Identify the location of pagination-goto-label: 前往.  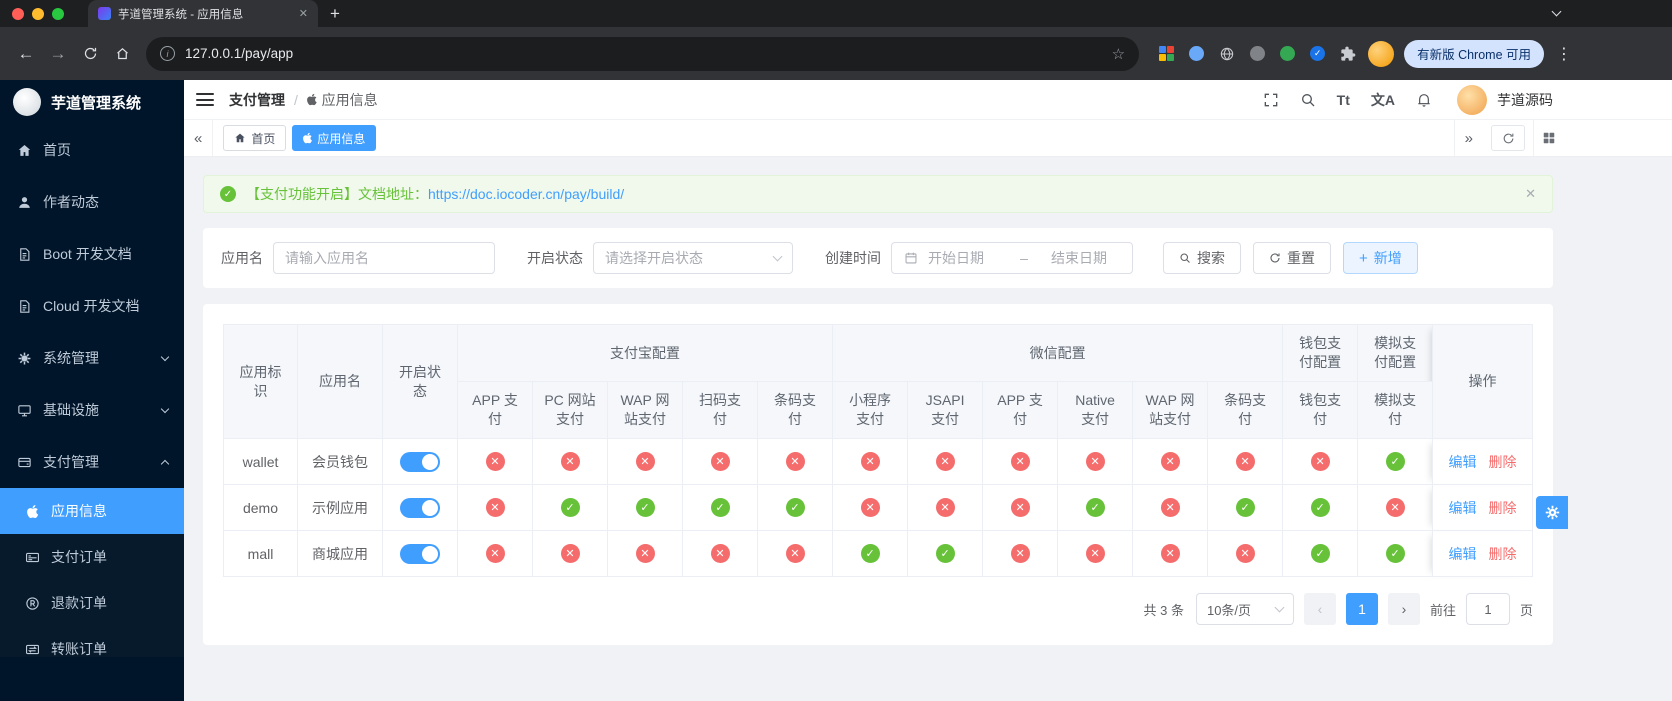
(1442, 610).